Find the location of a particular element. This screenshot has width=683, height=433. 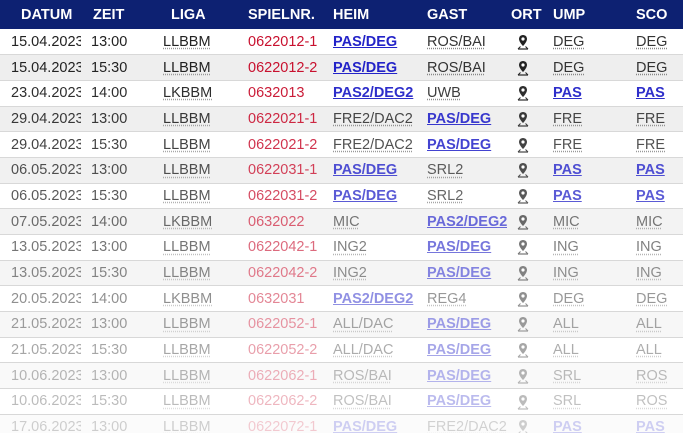

spielnr-cell: 0622072-1 is located at coordinates (284, 423).